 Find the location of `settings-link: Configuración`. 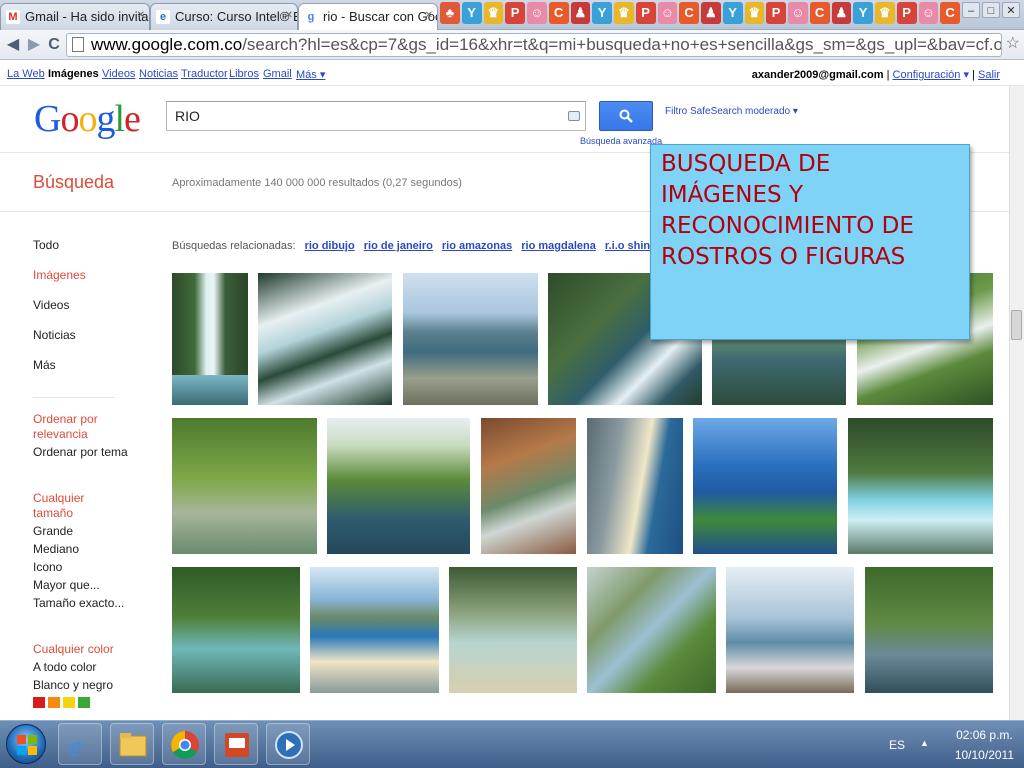

settings-link: Configuración is located at coordinates (927, 75).